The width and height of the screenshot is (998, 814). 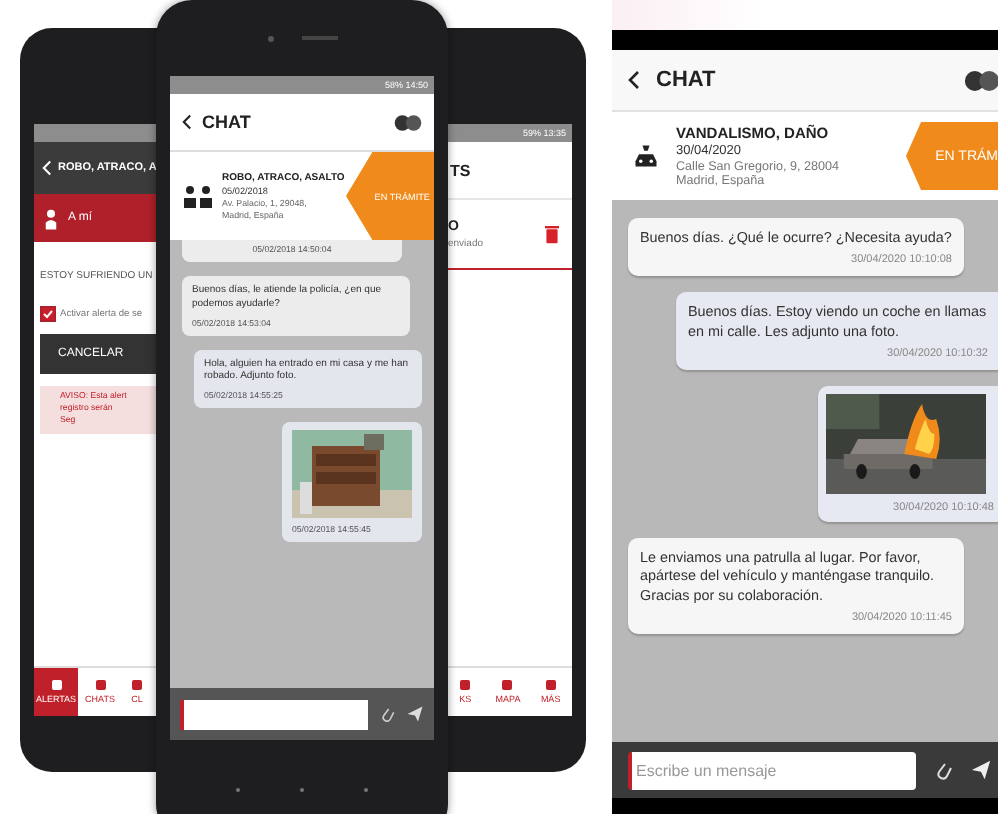 What do you see at coordinates (95, 133) in the screenshot?
I see `status-bar` at bounding box center [95, 133].